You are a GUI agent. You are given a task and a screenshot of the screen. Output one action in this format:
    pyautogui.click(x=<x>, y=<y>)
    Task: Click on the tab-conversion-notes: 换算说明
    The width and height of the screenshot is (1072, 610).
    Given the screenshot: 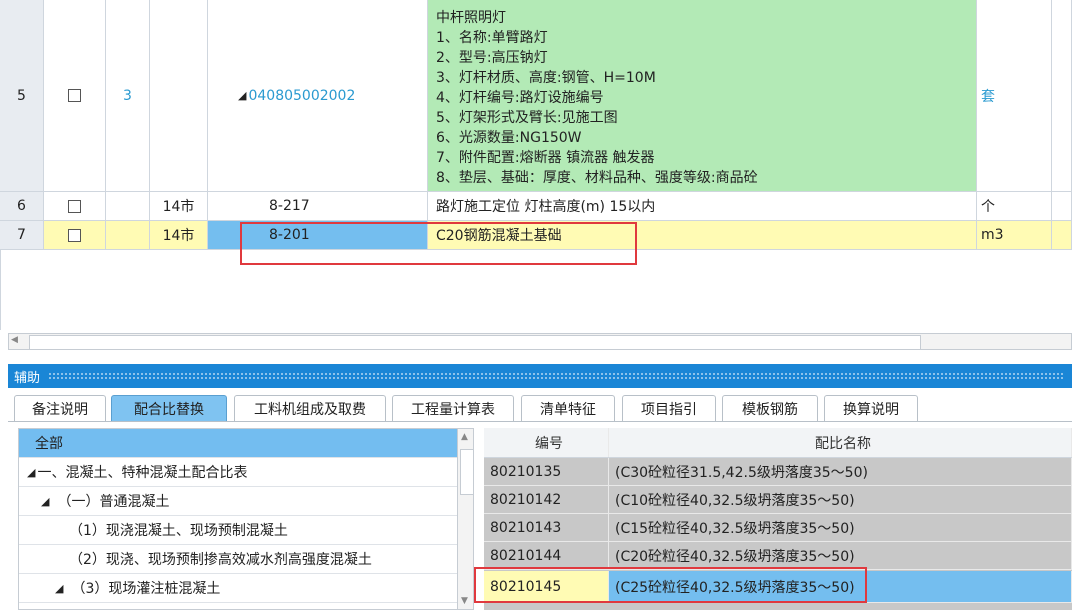 What is the action you would take?
    pyautogui.click(x=871, y=408)
    